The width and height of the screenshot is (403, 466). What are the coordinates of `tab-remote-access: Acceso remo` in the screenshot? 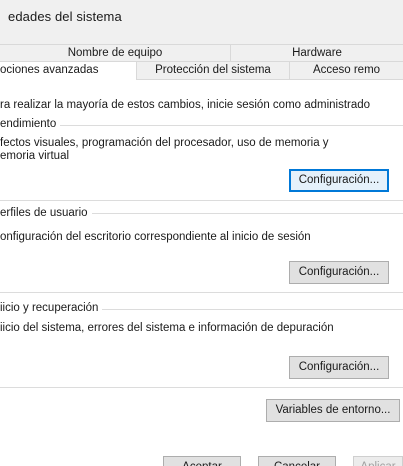 It's located at (346, 70).